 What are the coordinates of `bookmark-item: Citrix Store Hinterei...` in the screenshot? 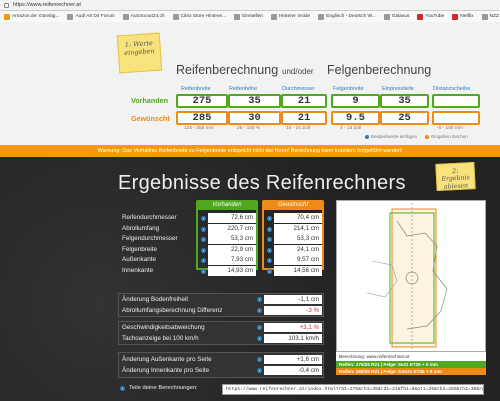 It's located at (199, 16).